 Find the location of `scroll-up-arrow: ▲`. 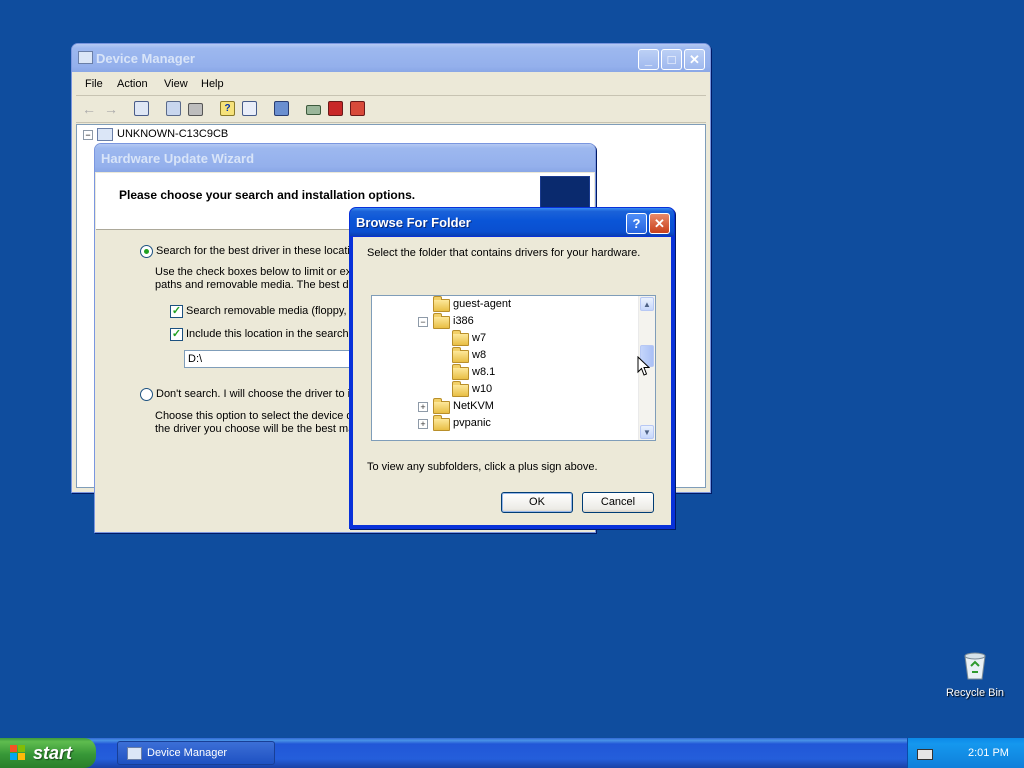

scroll-up-arrow: ▲ is located at coordinates (647, 304).